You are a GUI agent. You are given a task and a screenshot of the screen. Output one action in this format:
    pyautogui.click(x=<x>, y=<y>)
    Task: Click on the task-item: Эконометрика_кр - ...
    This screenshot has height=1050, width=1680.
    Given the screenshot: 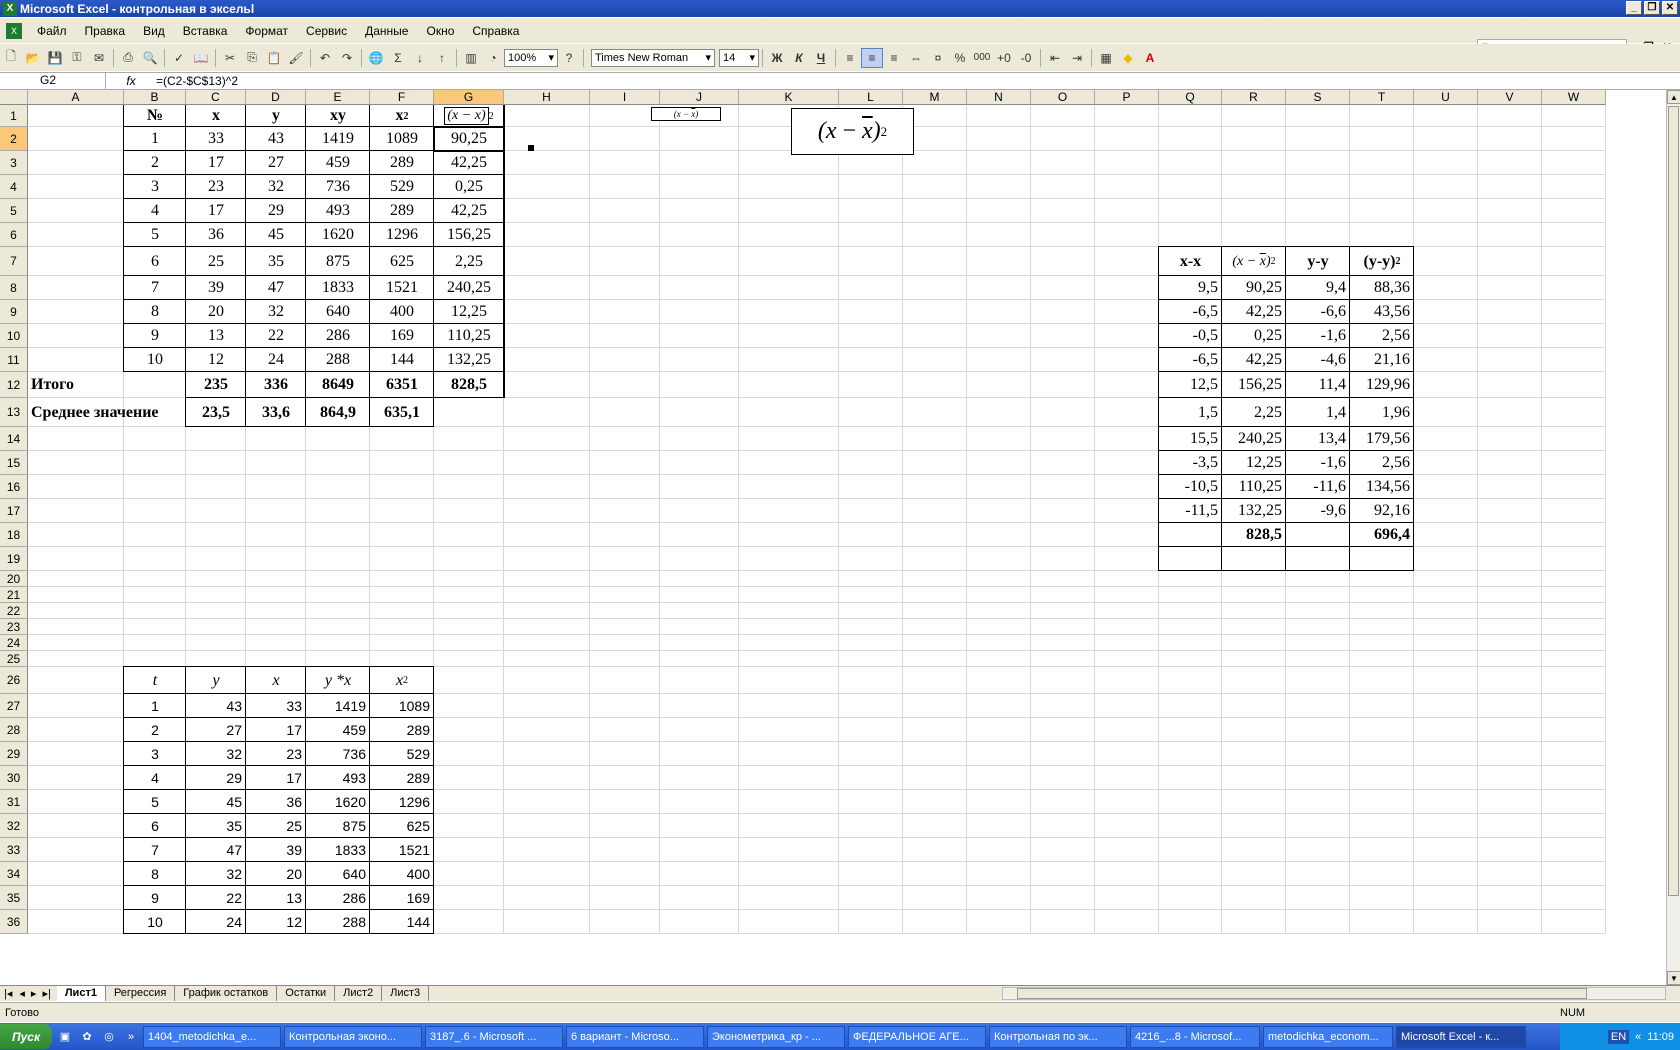 What is the action you would take?
    pyautogui.click(x=776, y=1036)
    